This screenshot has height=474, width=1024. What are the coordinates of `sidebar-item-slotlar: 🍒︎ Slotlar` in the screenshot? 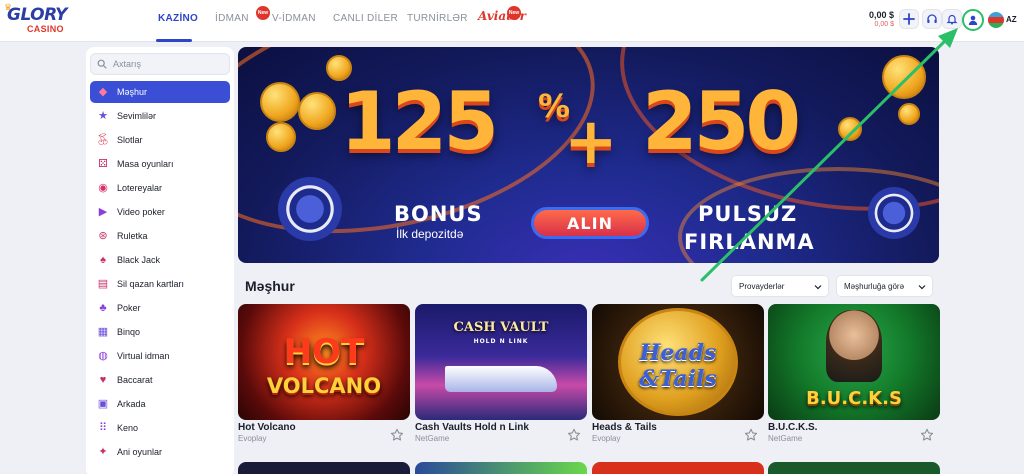 It's located at (160, 140).